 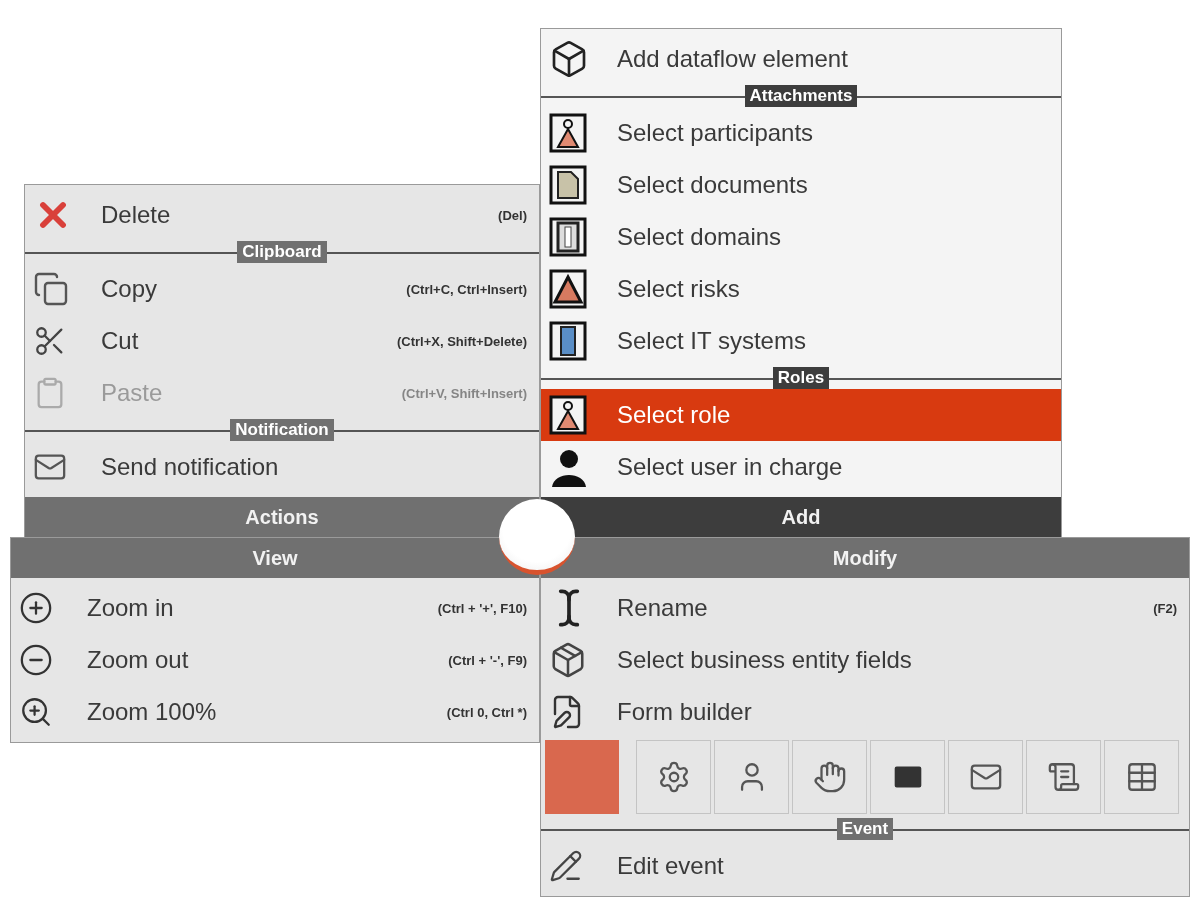 I want to click on menu-item: Edit event, so click(x=865, y=866).